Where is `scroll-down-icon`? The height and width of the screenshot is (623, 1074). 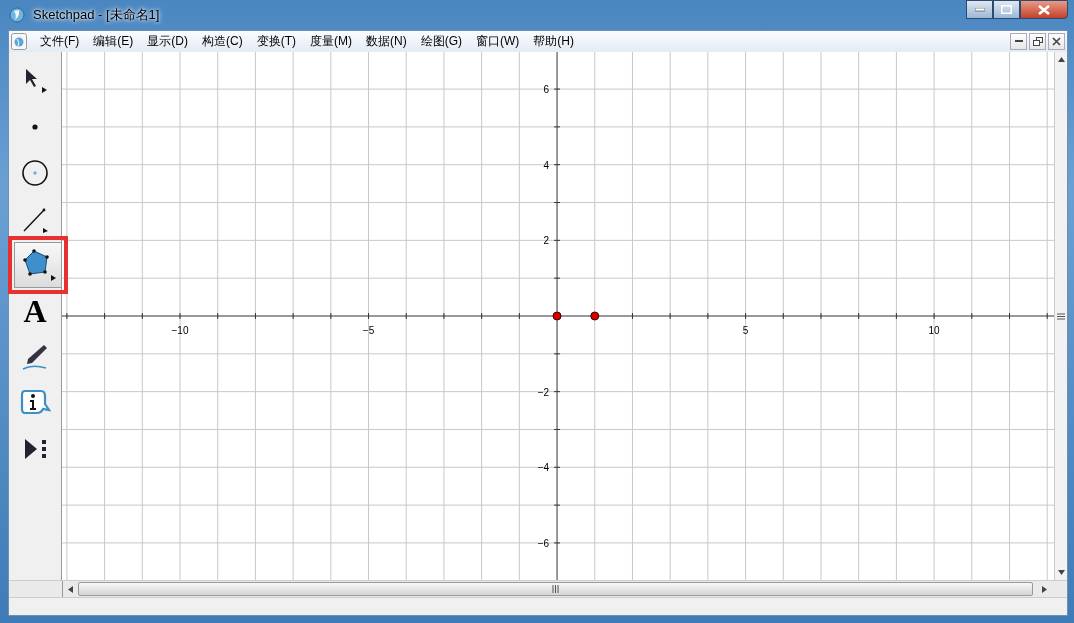
scroll-down-icon is located at coordinates (1061, 572).